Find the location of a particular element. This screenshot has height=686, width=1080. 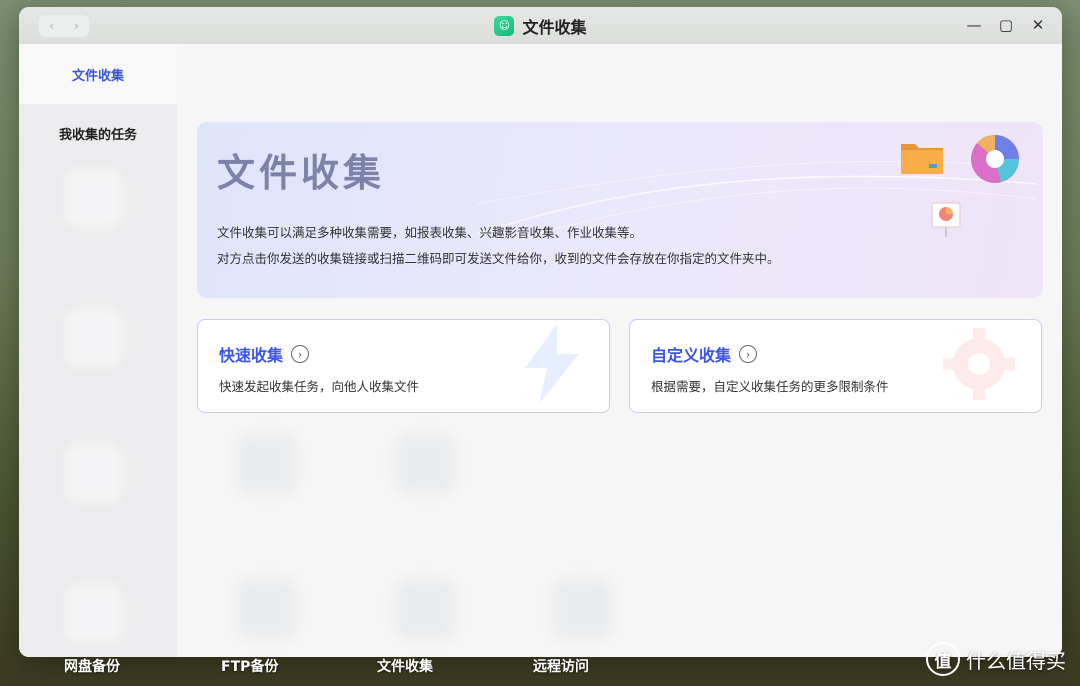

quick-collect-label: 快速收集 is located at coordinates (251, 355).